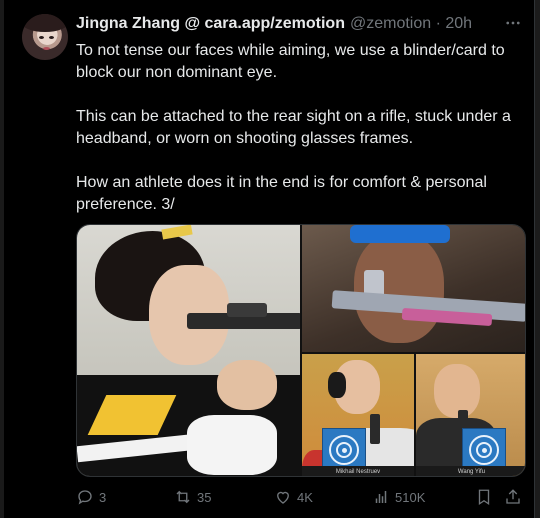  What do you see at coordinates (85, 497) in the screenshot?
I see `reply-icon` at bounding box center [85, 497].